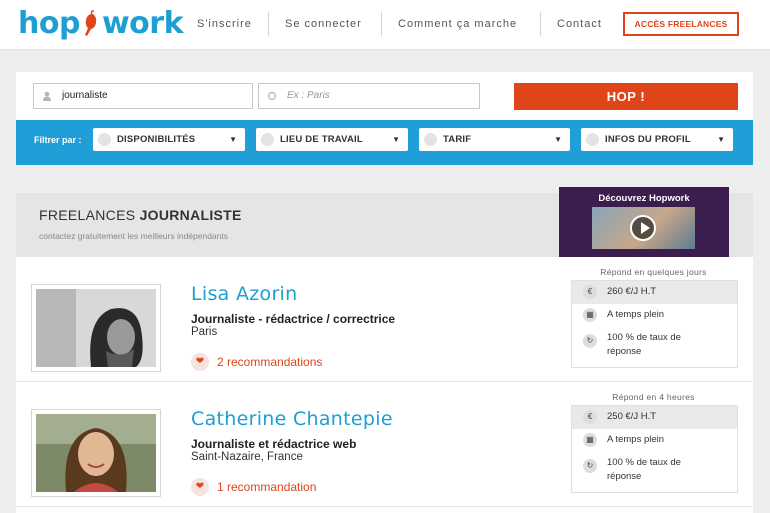 Image resolution: width=770 pixels, height=513 pixels. I want to click on recommendations-link: ❤ 2 recommandations, so click(256, 362).